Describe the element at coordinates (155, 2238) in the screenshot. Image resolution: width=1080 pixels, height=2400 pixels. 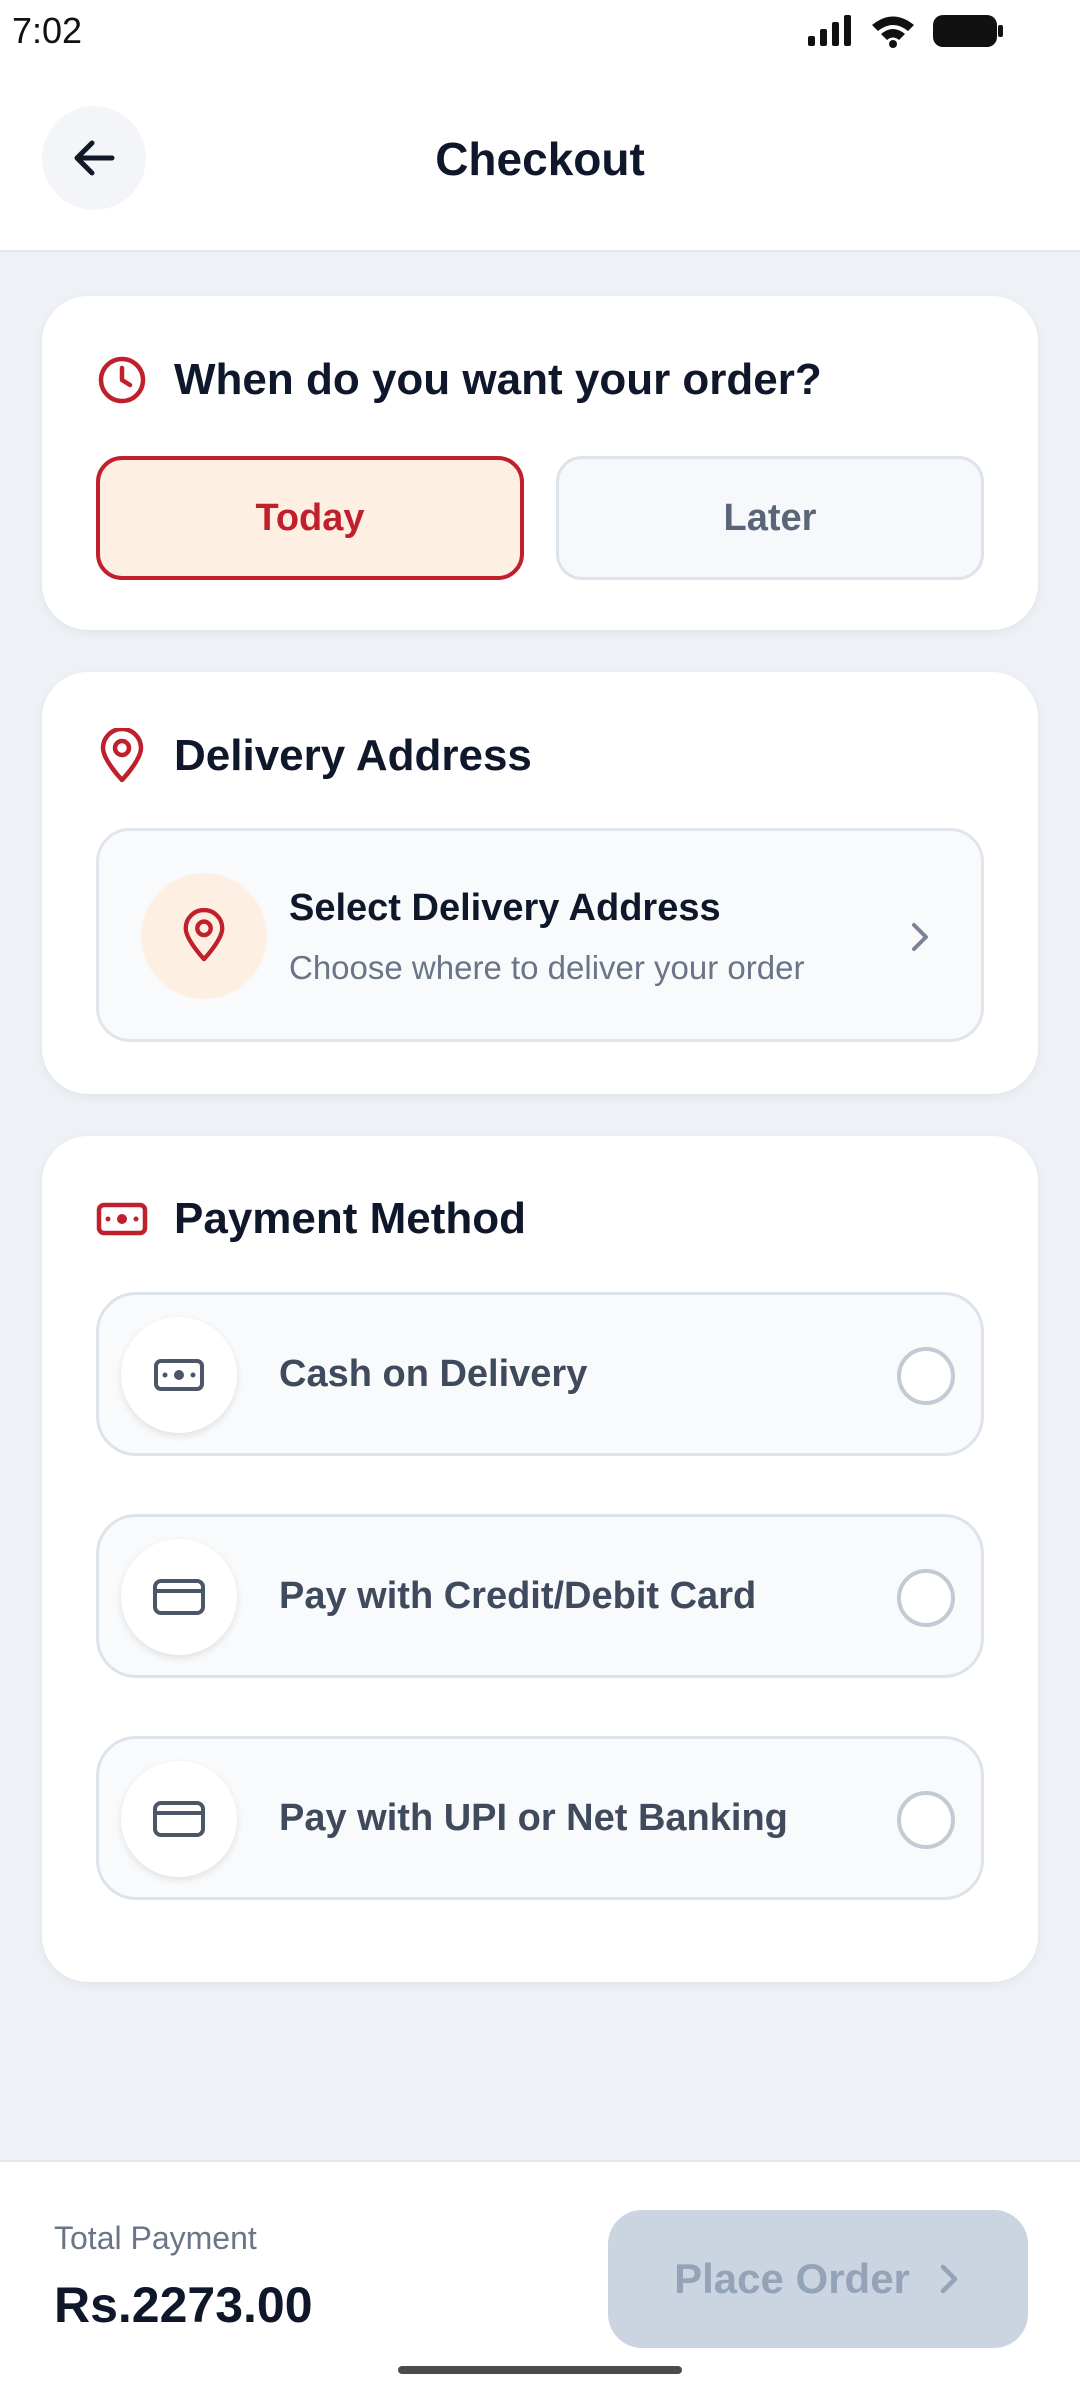
I see `total-payment-label: Total Payment` at that location.